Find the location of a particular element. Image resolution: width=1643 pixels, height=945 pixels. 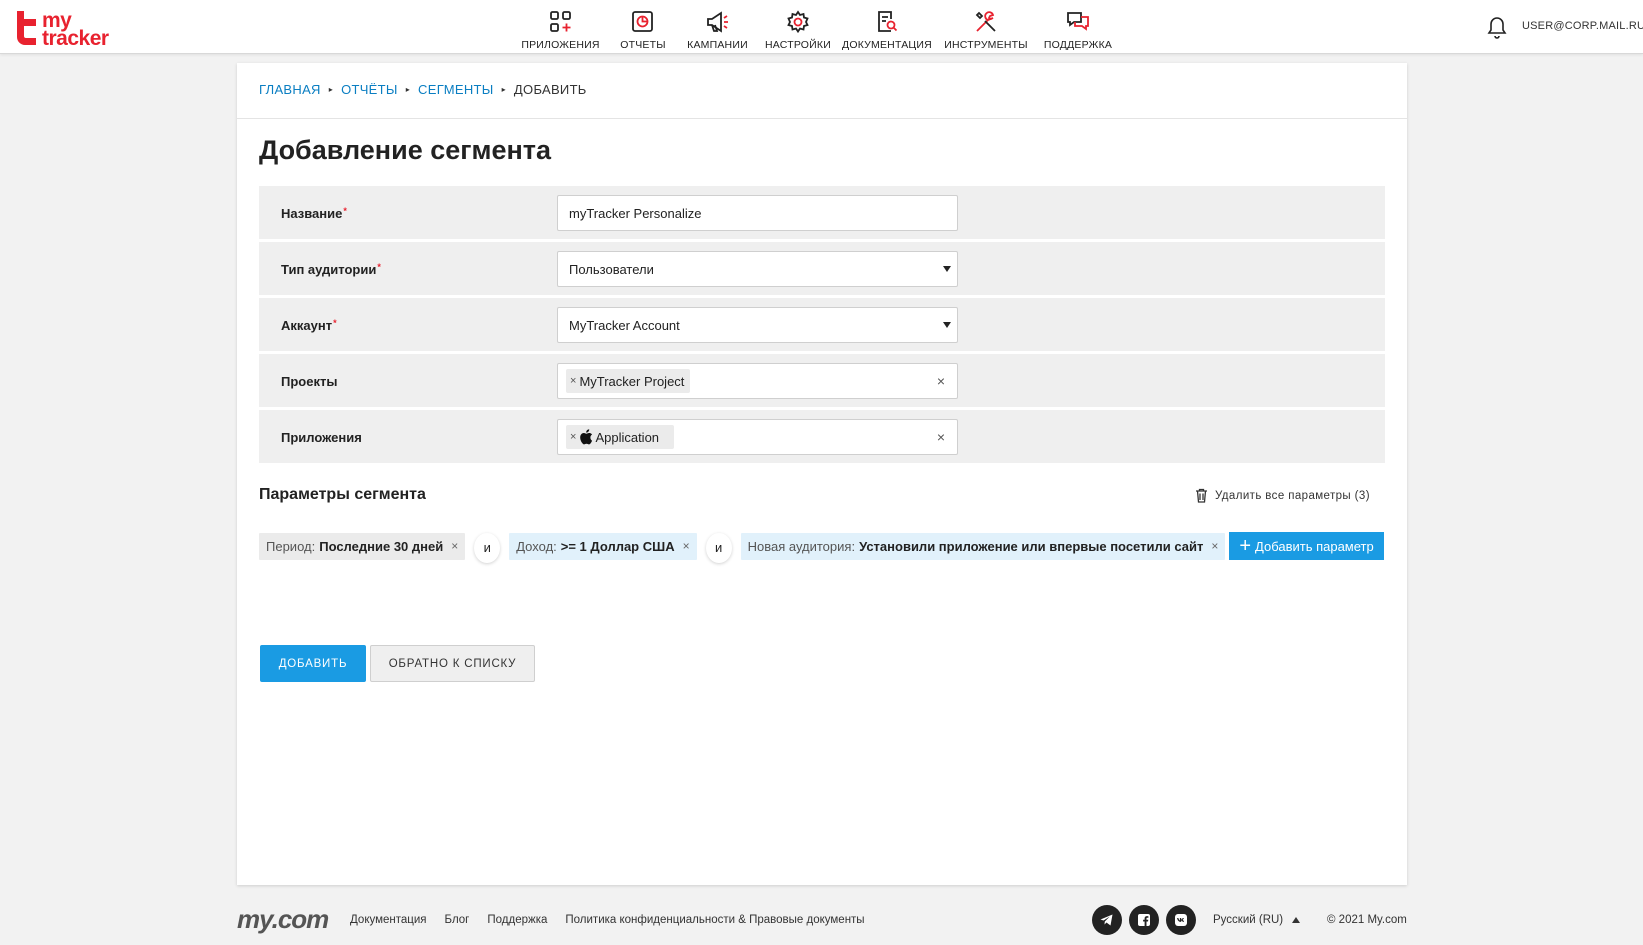

nav-item-reports: ОТЧЕТЫ is located at coordinates (643, 27).